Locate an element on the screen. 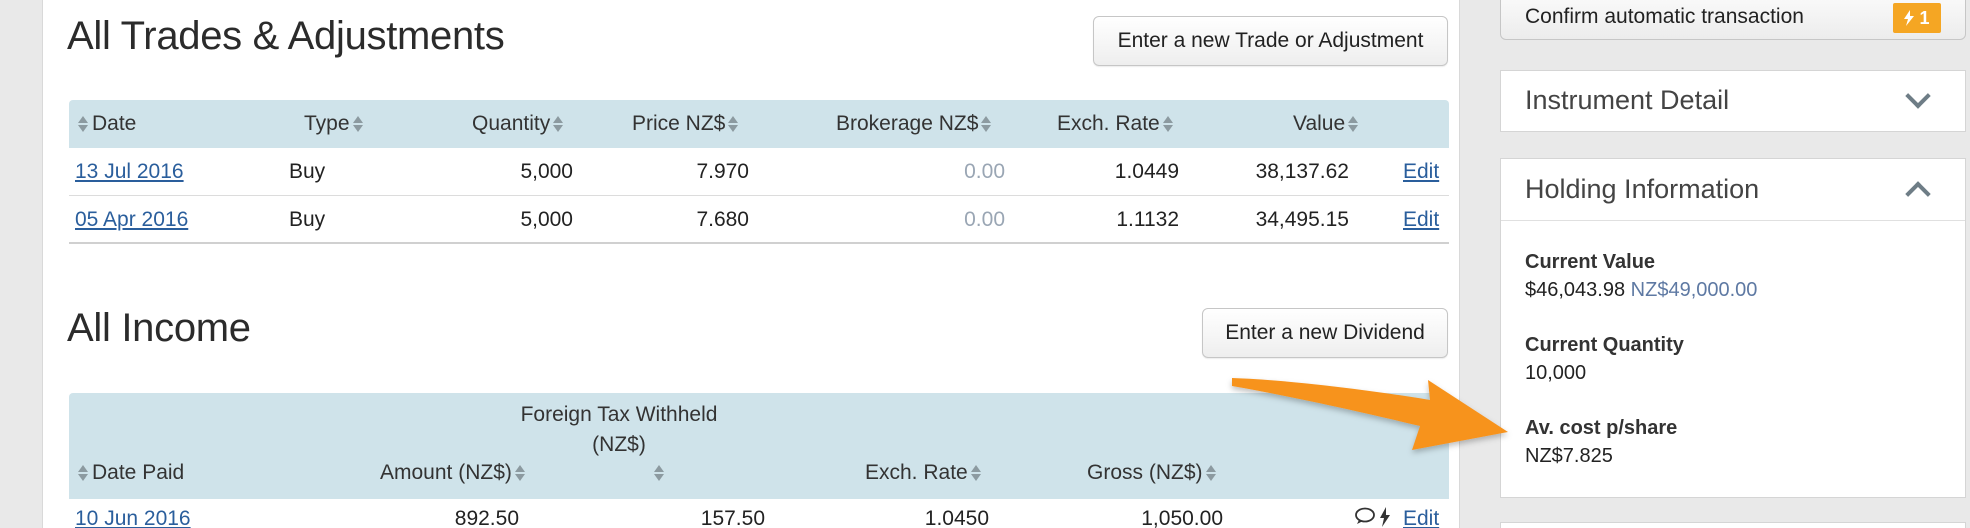 The height and width of the screenshot is (528, 1970). trade-price: 7.970 is located at coordinates (722, 171).